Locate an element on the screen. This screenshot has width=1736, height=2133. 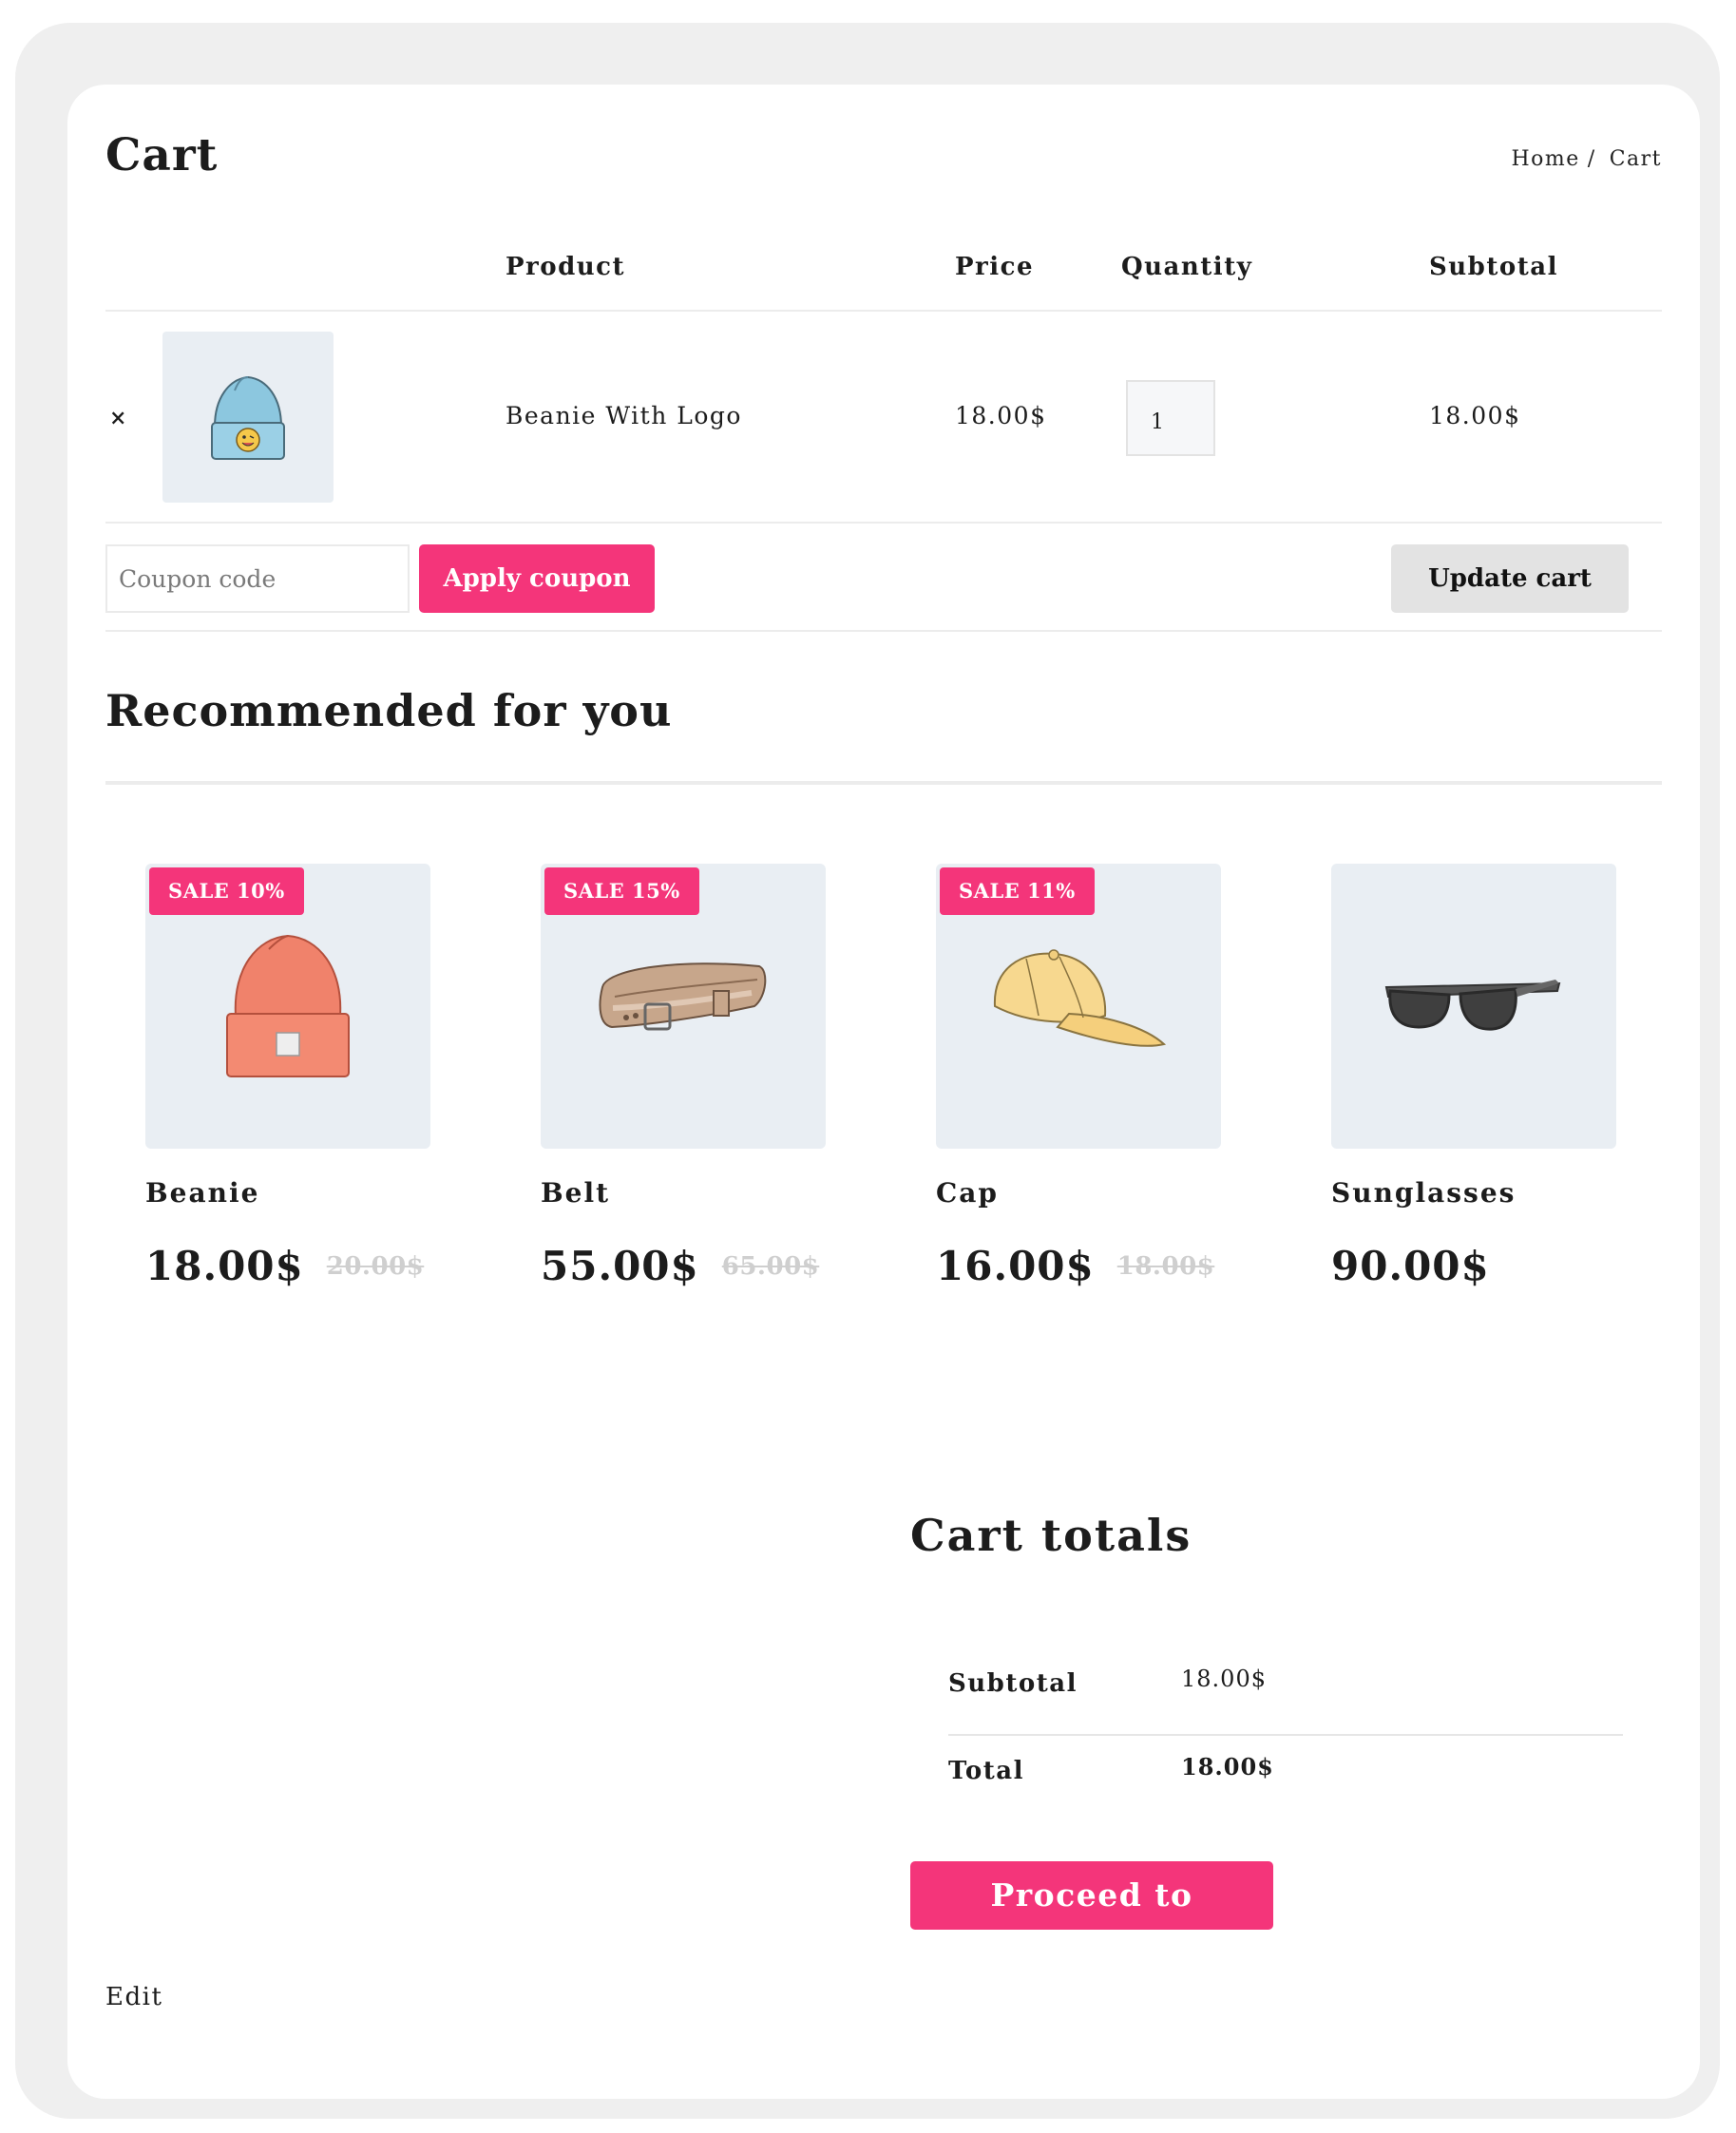
product-price: 55.00$ is located at coordinates (620, 1266).